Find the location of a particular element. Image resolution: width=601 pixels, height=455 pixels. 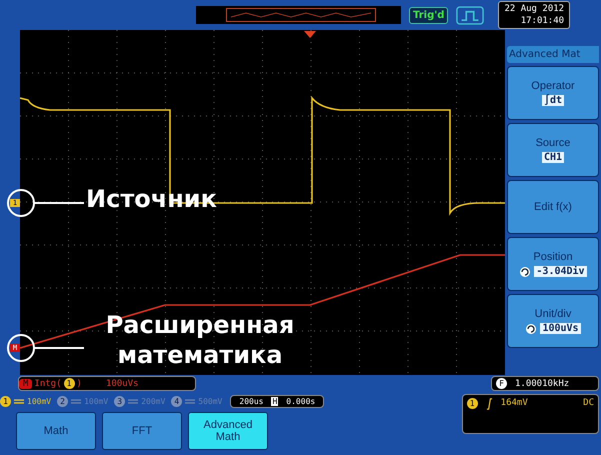

softkey-button: Advanced Math is located at coordinates (228, 431).